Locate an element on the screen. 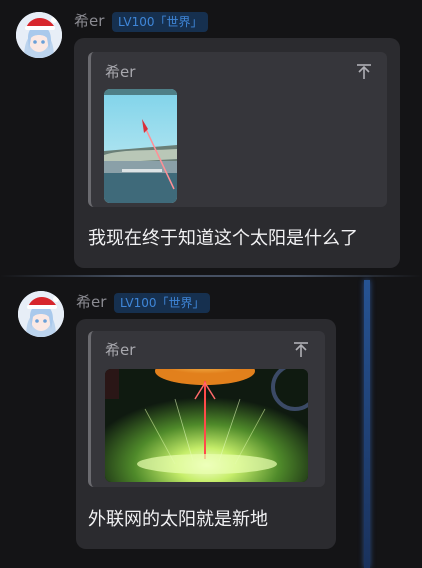 This screenshot has width=422, height=568. message-divider is located at coordinates (211, 276).